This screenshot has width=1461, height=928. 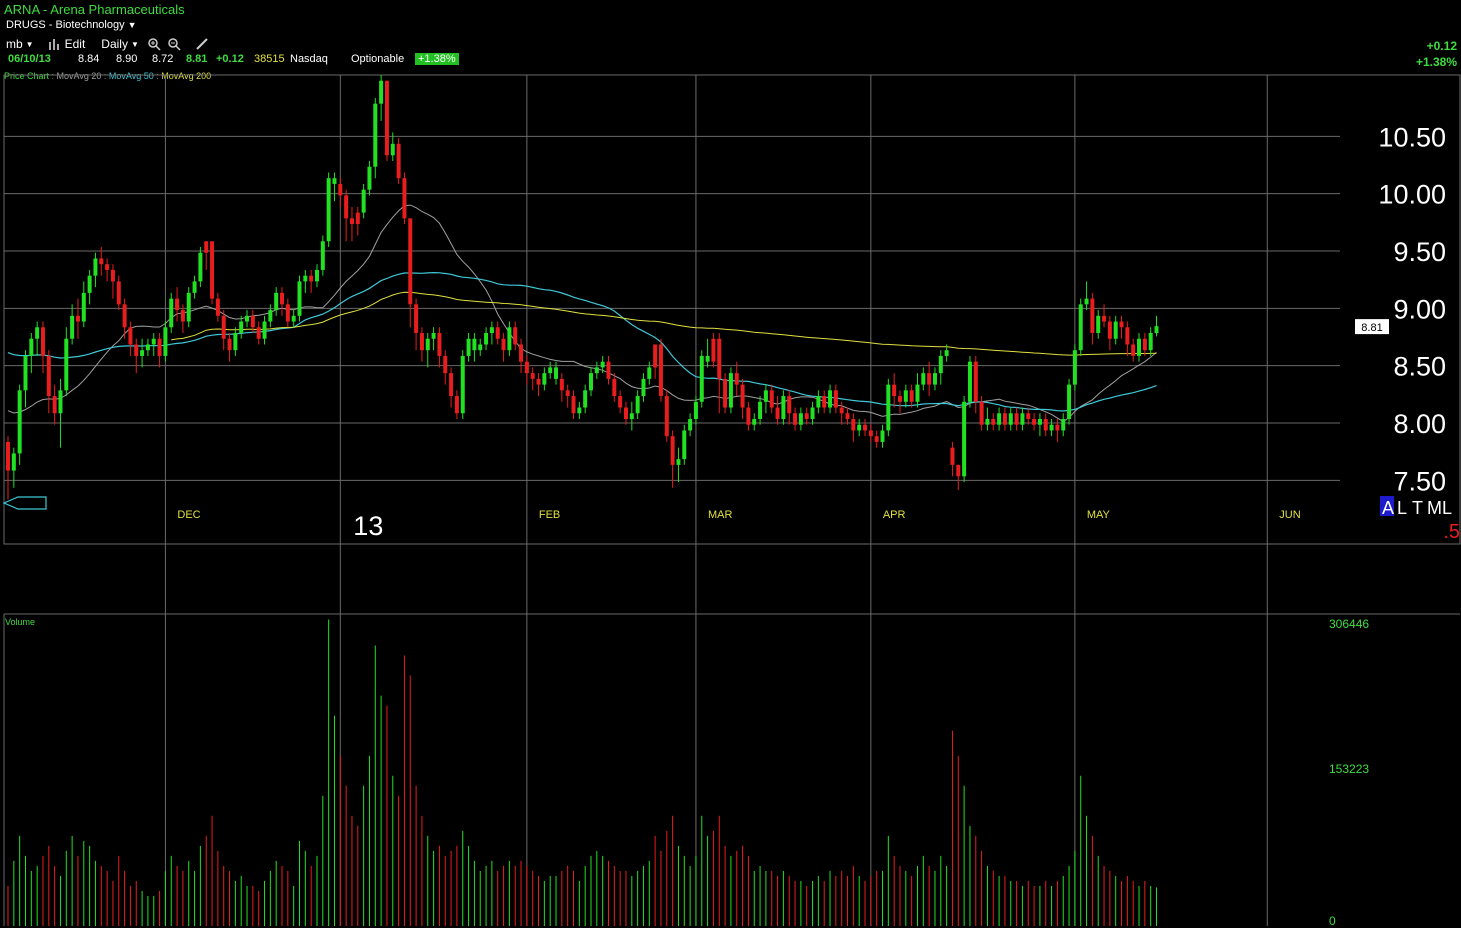 I want to click on price-tick-label: 7.50, so click(x=1419, y=481).